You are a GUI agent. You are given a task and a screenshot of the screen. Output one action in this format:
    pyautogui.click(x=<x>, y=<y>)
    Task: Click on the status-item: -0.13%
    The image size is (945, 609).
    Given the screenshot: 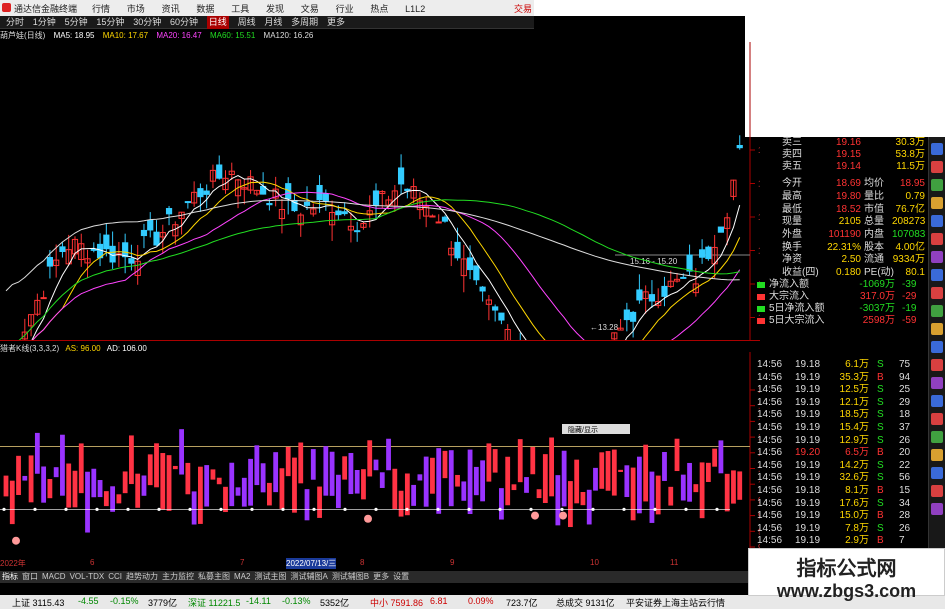 What is the action you would take?
    pyautogui.click(x=296, y=601)
    